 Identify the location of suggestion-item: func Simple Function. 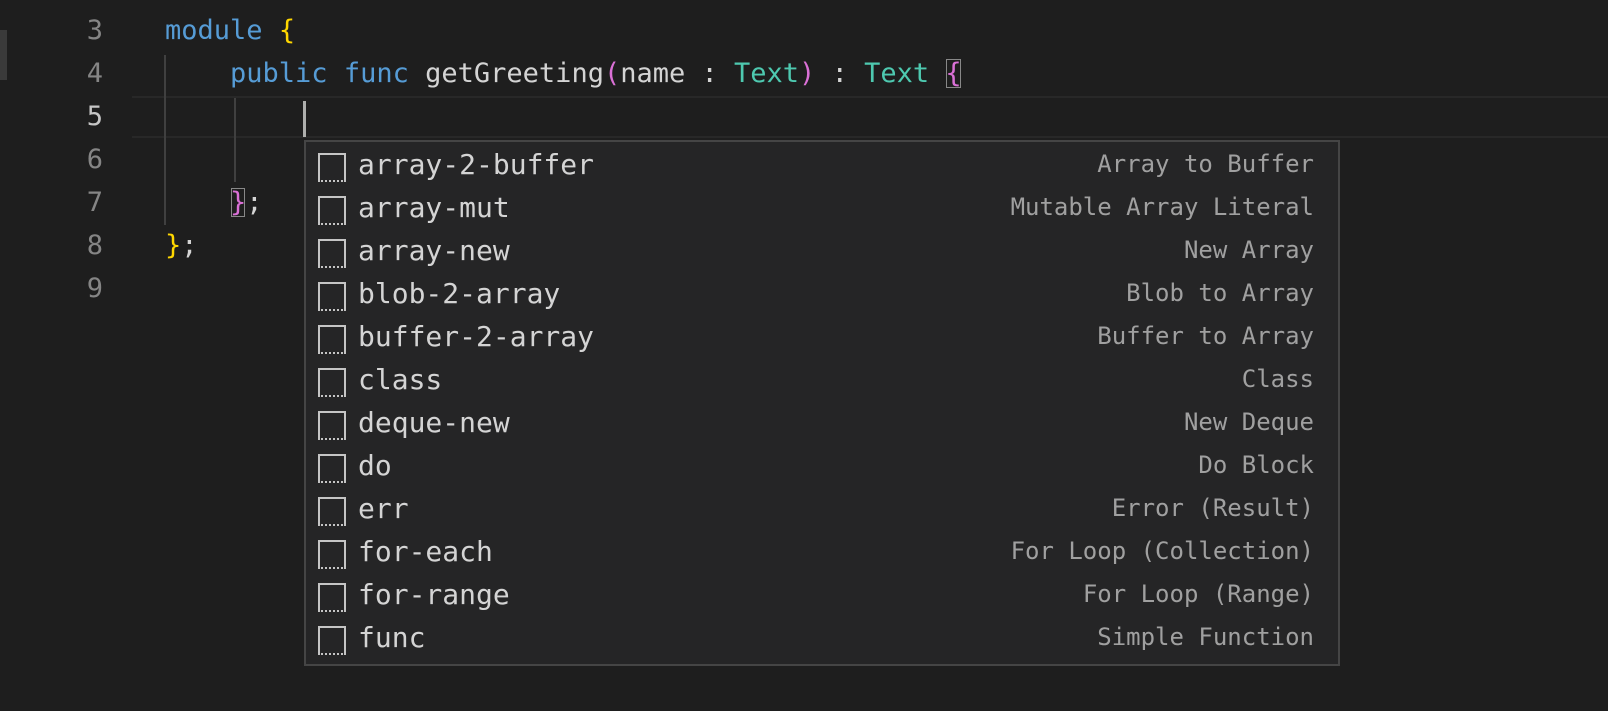
(822, 637).